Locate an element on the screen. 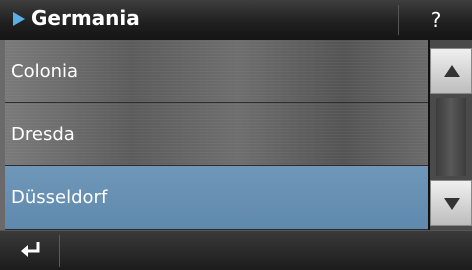 Image resolution: width=472 pixels, height=270 pixels. footer-bar is located at coordinates (236, 250).